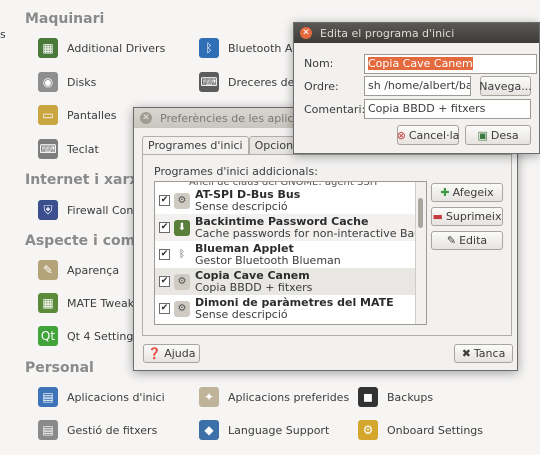  I want to click on display-icon: ▭, so click(48, 115).